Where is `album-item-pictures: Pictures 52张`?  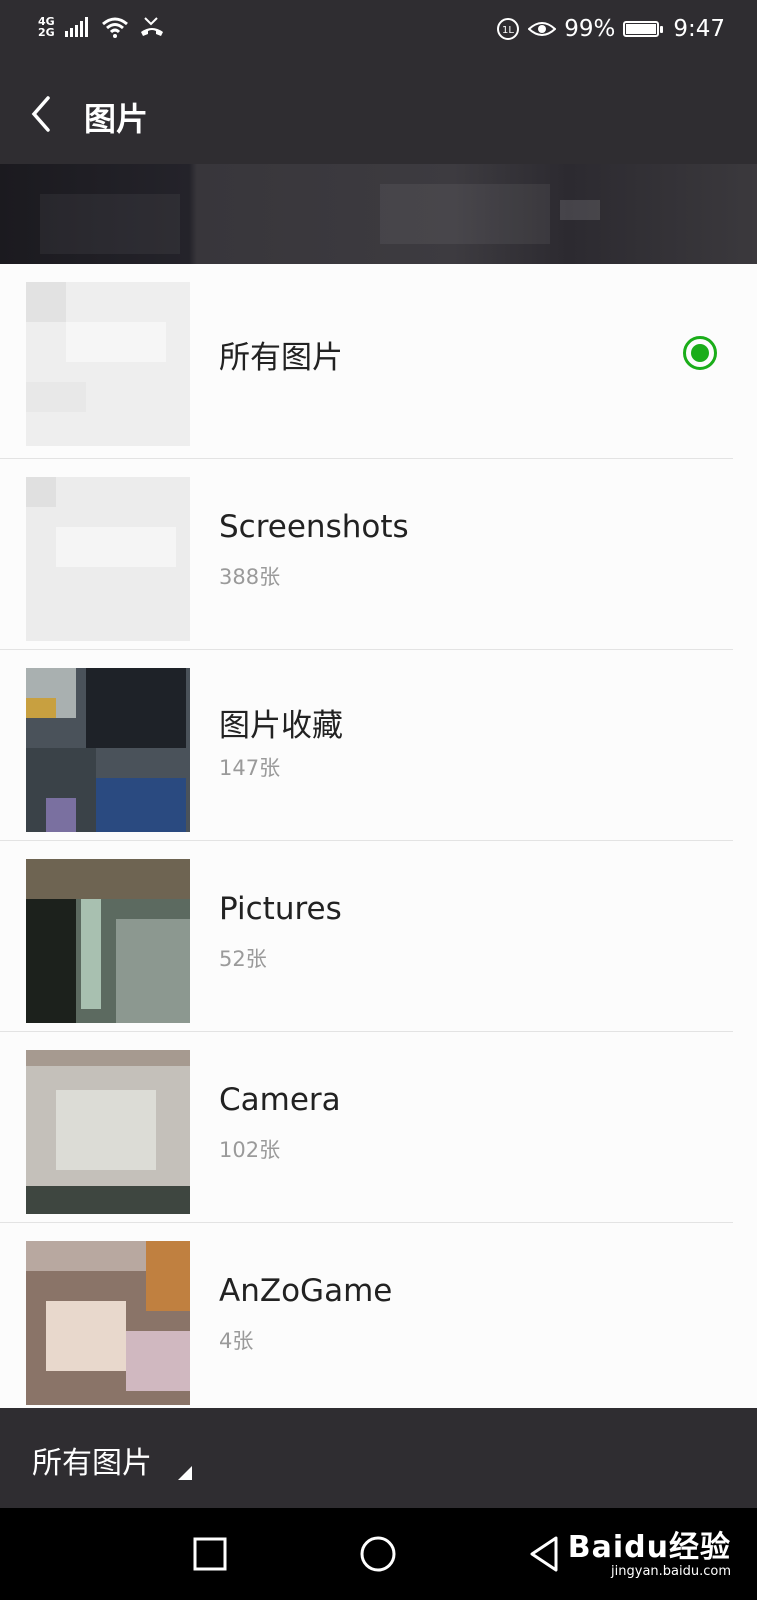
album-item-pictures: Pictures 52张 is located at coordinates (366, 936).